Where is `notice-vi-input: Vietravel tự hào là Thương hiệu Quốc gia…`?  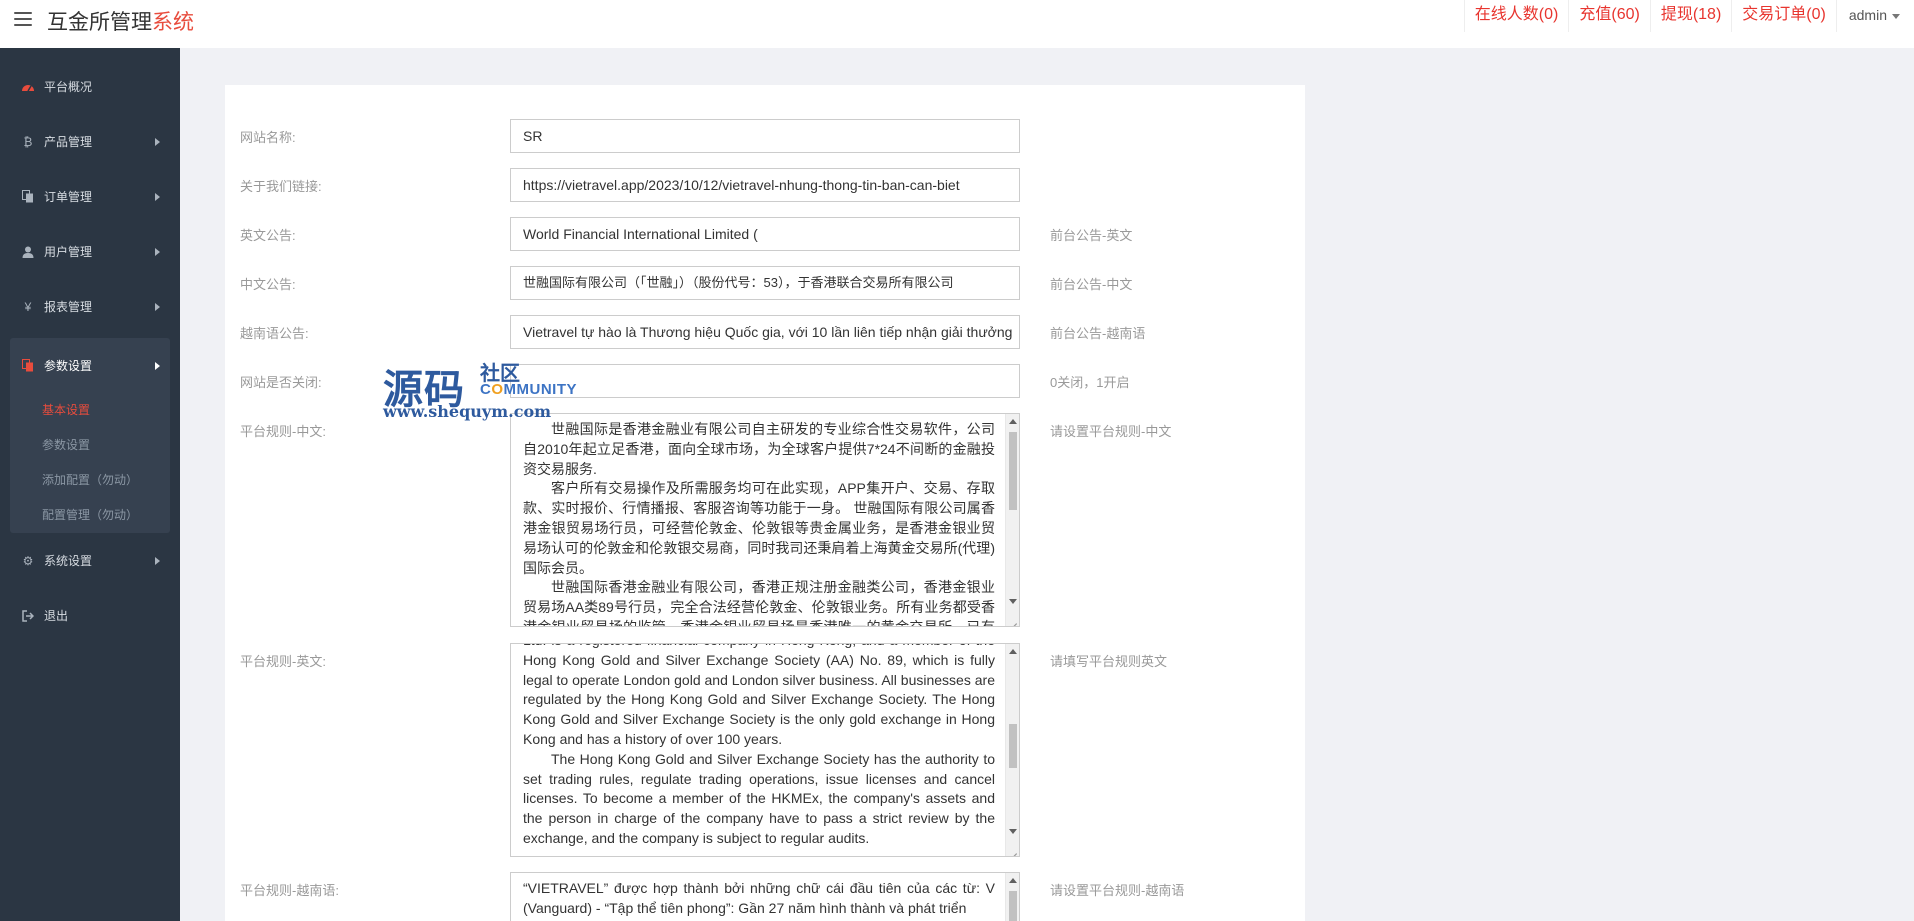 notice-vi-input: Vietravel tự hào là Thương hiệu Quốc gia… is located at coordinates (765, 332).